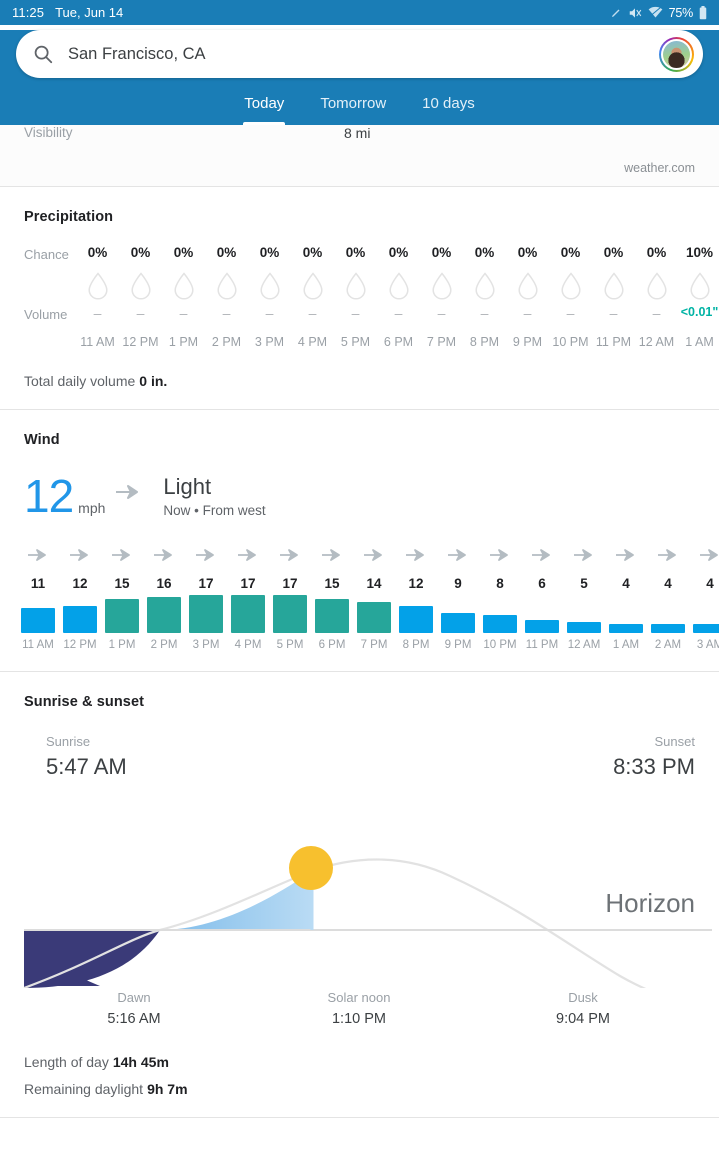  I want to click on precip-hour-label: 9 PM, so click(527, 342).